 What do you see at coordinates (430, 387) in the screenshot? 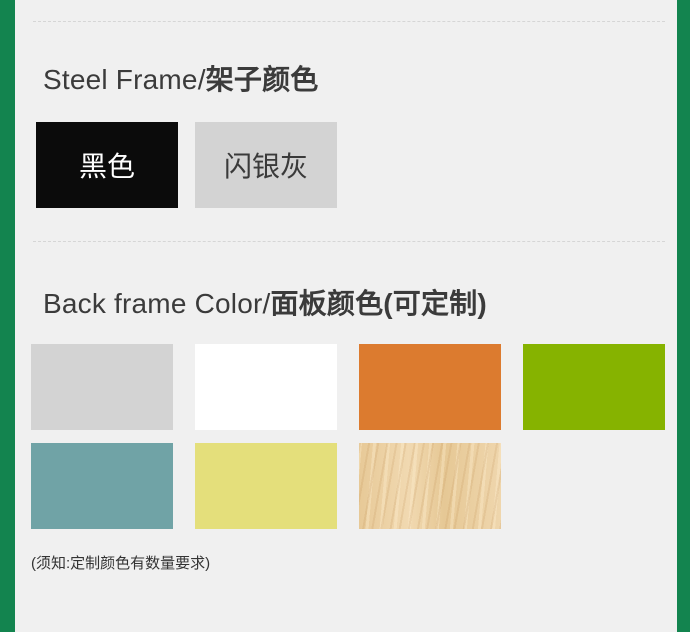
I see `swatch-orange` at bounding box center [430, 387].